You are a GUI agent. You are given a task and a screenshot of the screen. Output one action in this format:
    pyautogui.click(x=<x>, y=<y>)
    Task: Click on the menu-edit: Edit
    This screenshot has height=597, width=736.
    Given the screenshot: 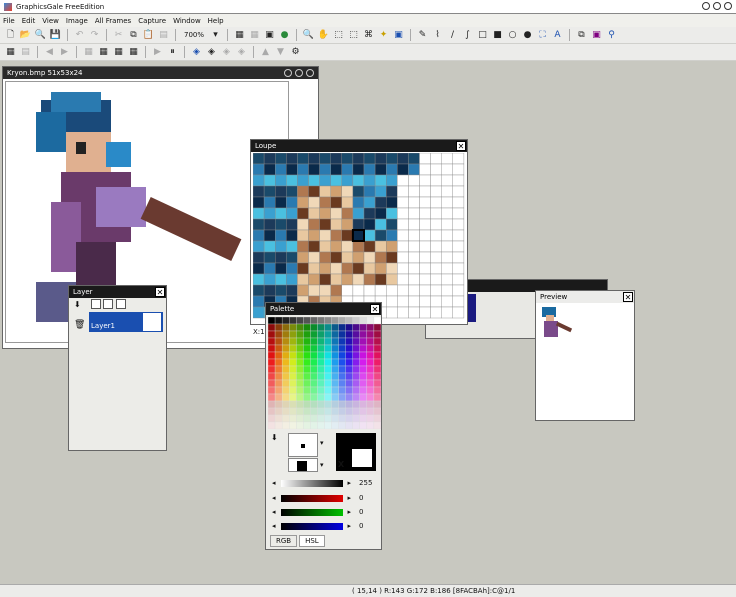 What is the action you would take?
    pyautogui.click(x=29, y=21)
    